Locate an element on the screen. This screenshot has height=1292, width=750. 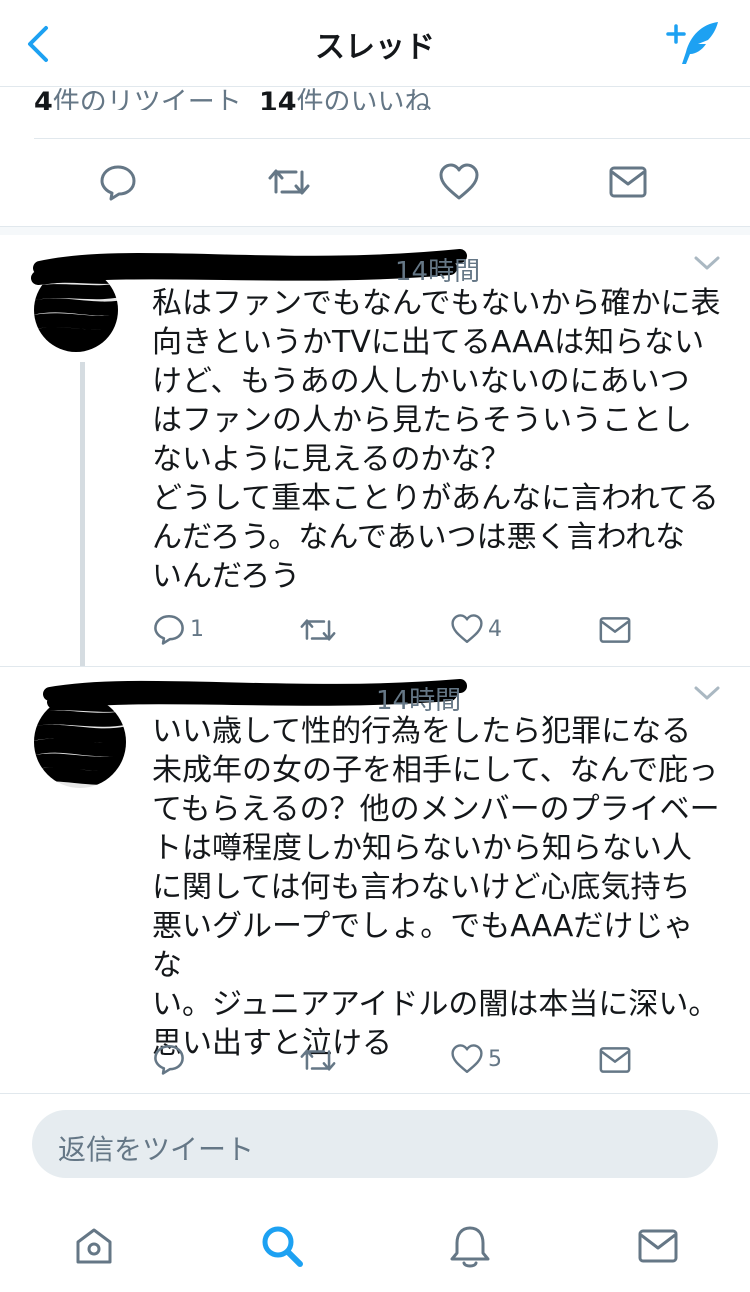
reply-divider is located at coordinates (375, 1093).